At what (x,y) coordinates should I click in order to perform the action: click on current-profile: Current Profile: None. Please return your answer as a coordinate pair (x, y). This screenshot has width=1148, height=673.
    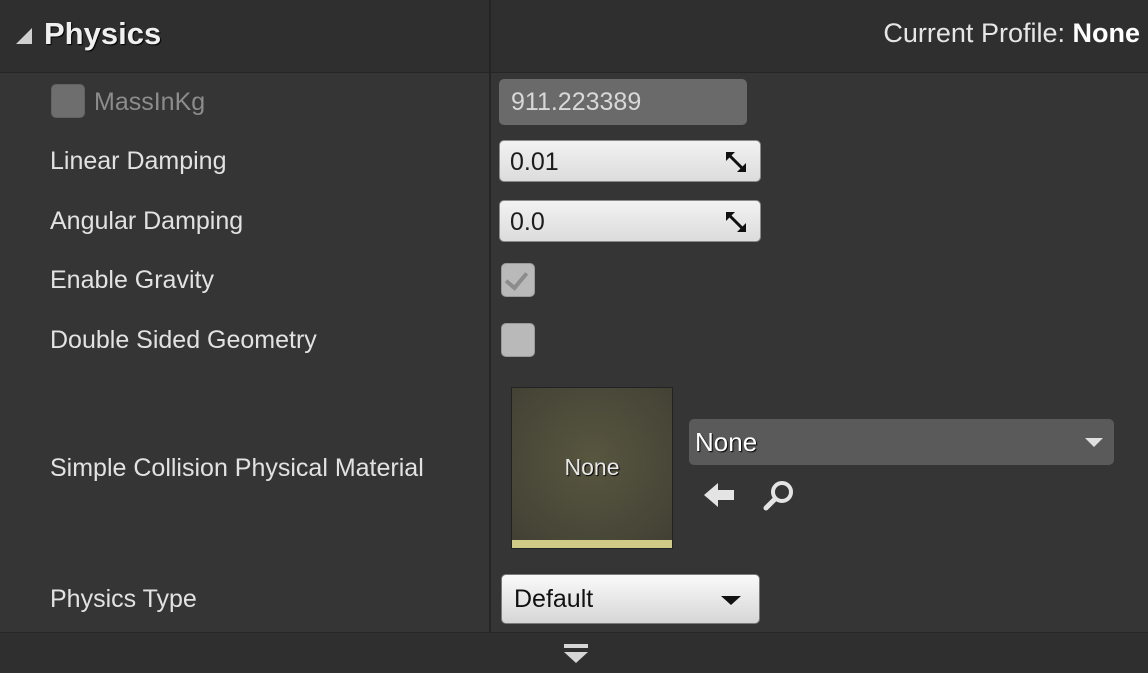
    Looking at the image, I should click on (1011, 33).